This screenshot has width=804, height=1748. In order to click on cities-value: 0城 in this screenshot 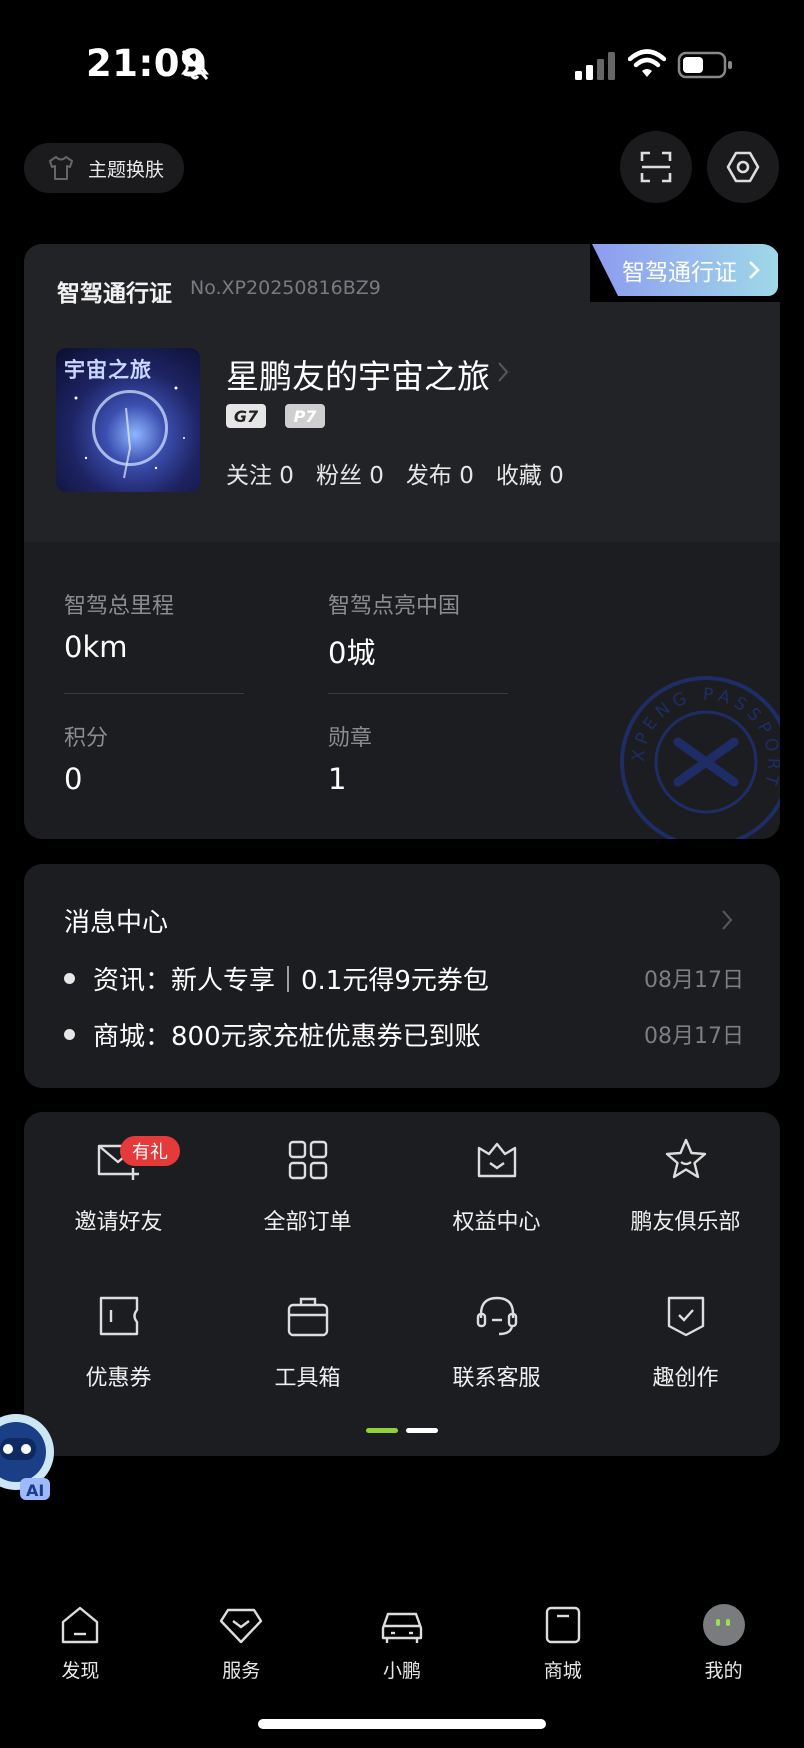, I will do `click(352, 653)`.